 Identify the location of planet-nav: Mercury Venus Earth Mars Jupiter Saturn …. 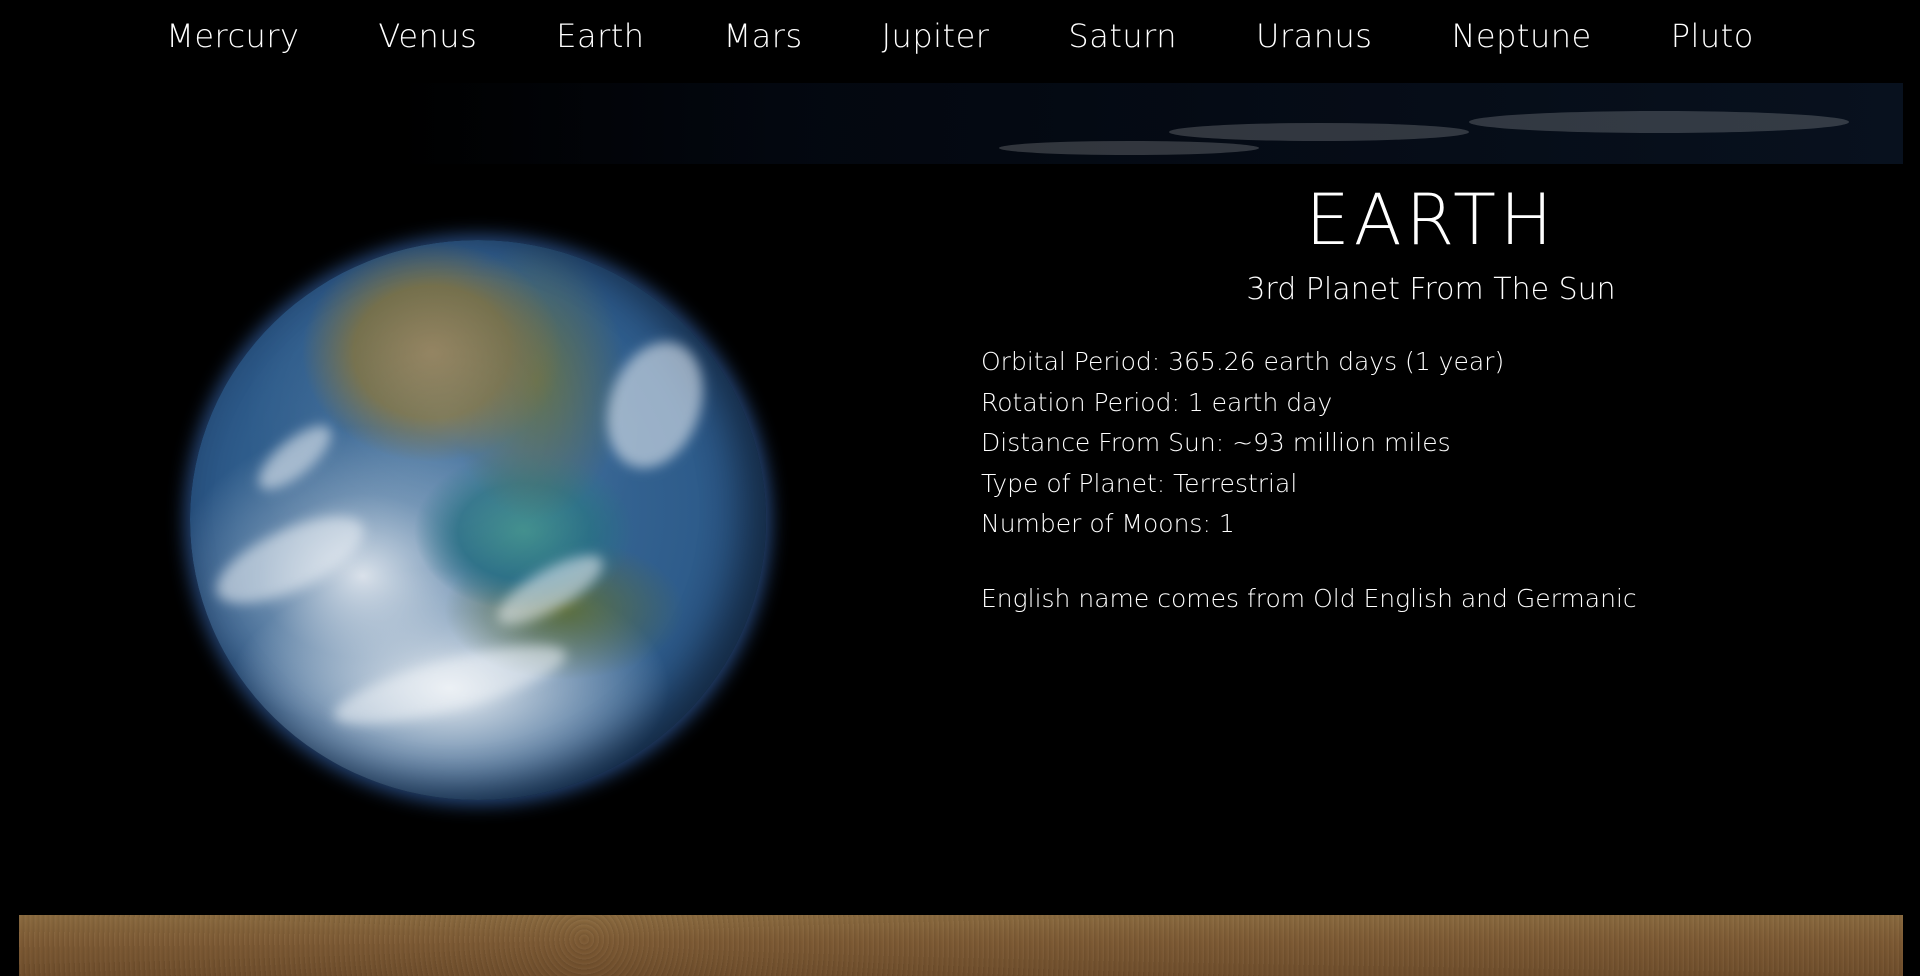
(960, 36).